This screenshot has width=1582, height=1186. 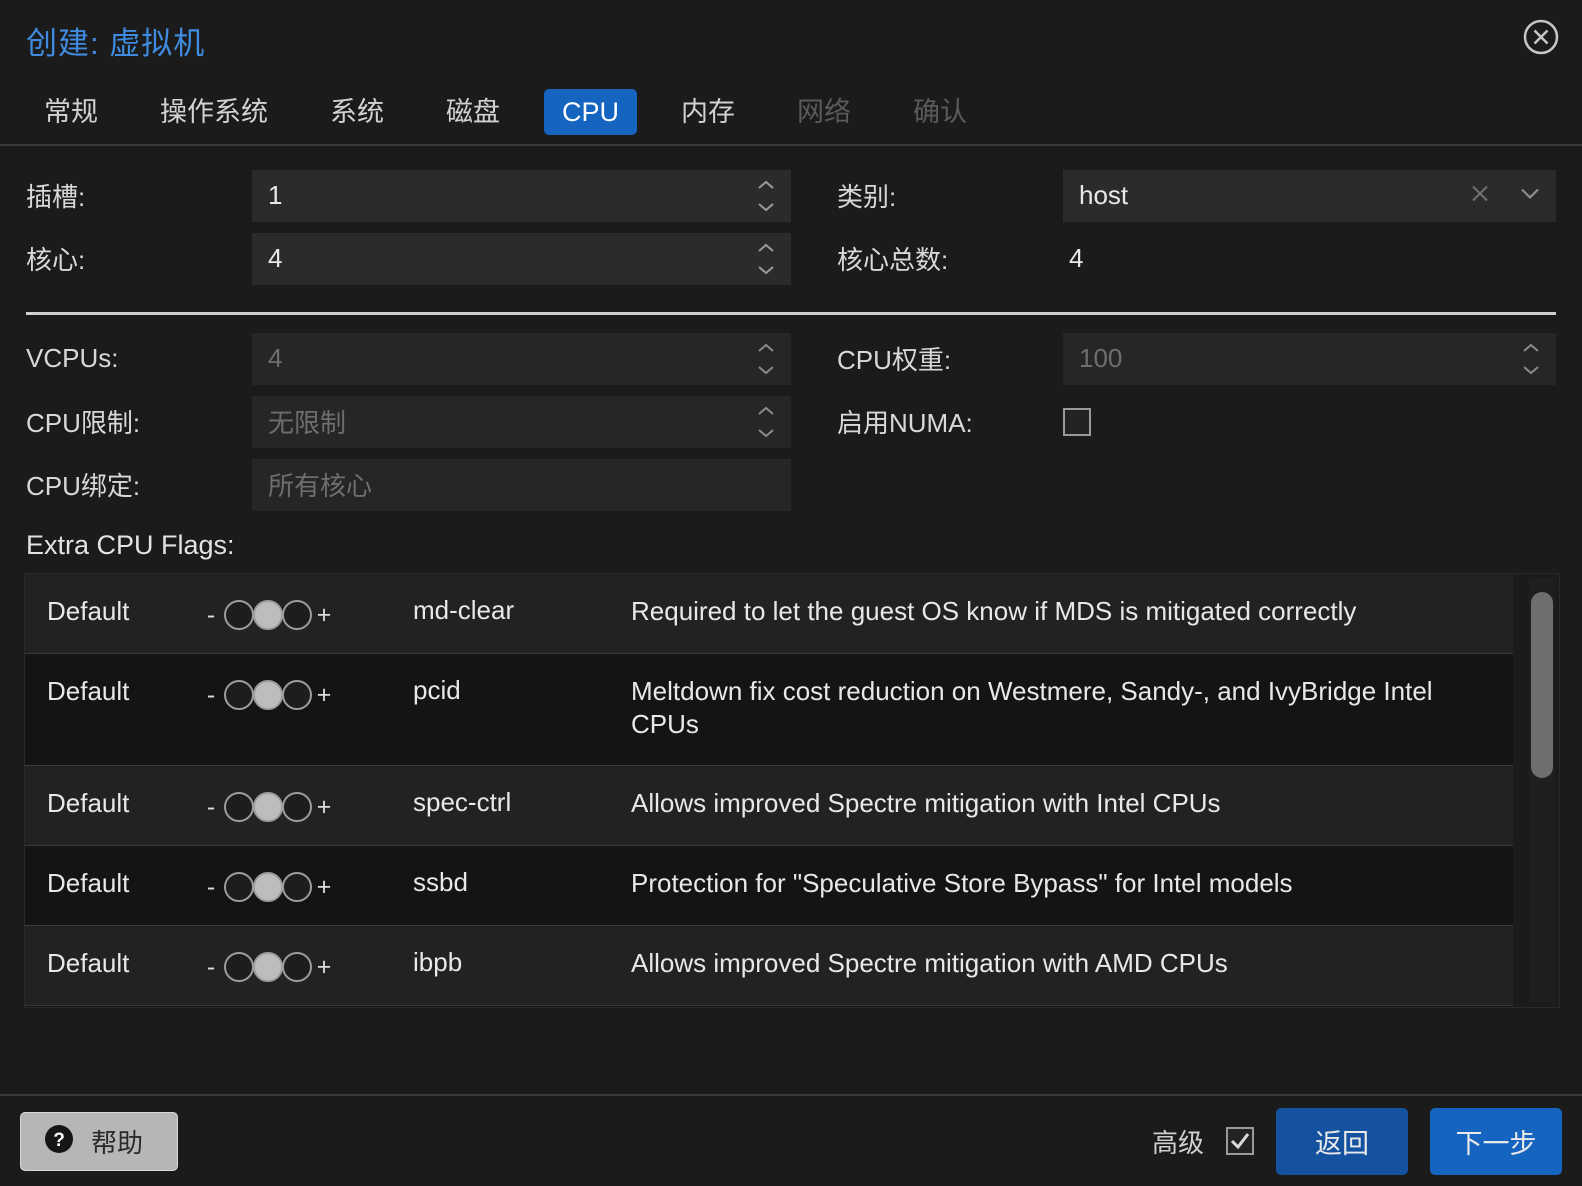 What do you see at coordinates (791, 39) in the screenshot?
I see `dialog-titlebar: 创建: 虚拟机` at bounding box center [791, 39].